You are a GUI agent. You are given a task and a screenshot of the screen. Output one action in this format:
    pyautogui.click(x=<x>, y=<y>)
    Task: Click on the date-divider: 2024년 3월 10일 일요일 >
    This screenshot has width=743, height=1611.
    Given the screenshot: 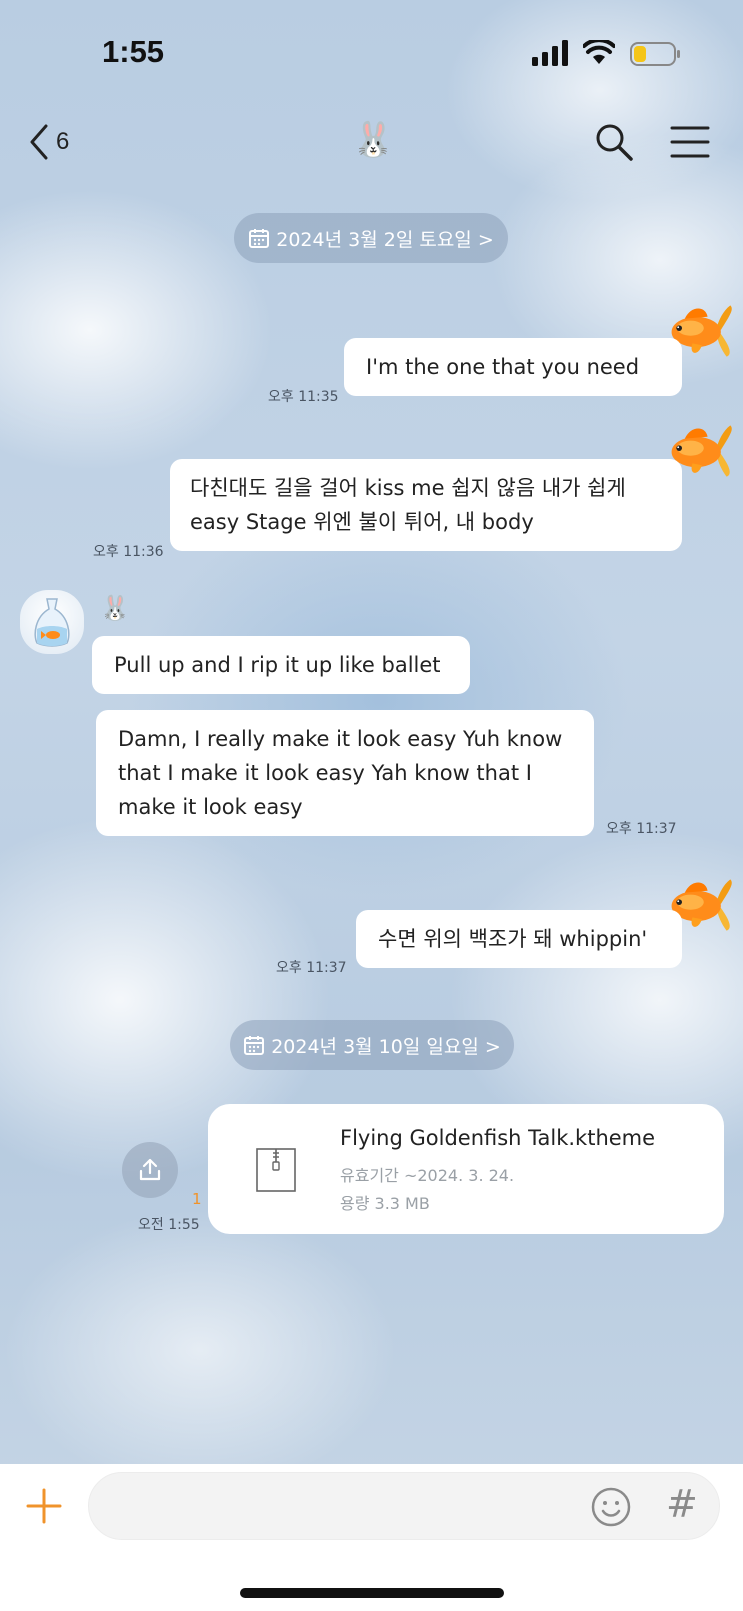 What is the action you would take?
    pyautogui.click(x=372, y=1045)
    